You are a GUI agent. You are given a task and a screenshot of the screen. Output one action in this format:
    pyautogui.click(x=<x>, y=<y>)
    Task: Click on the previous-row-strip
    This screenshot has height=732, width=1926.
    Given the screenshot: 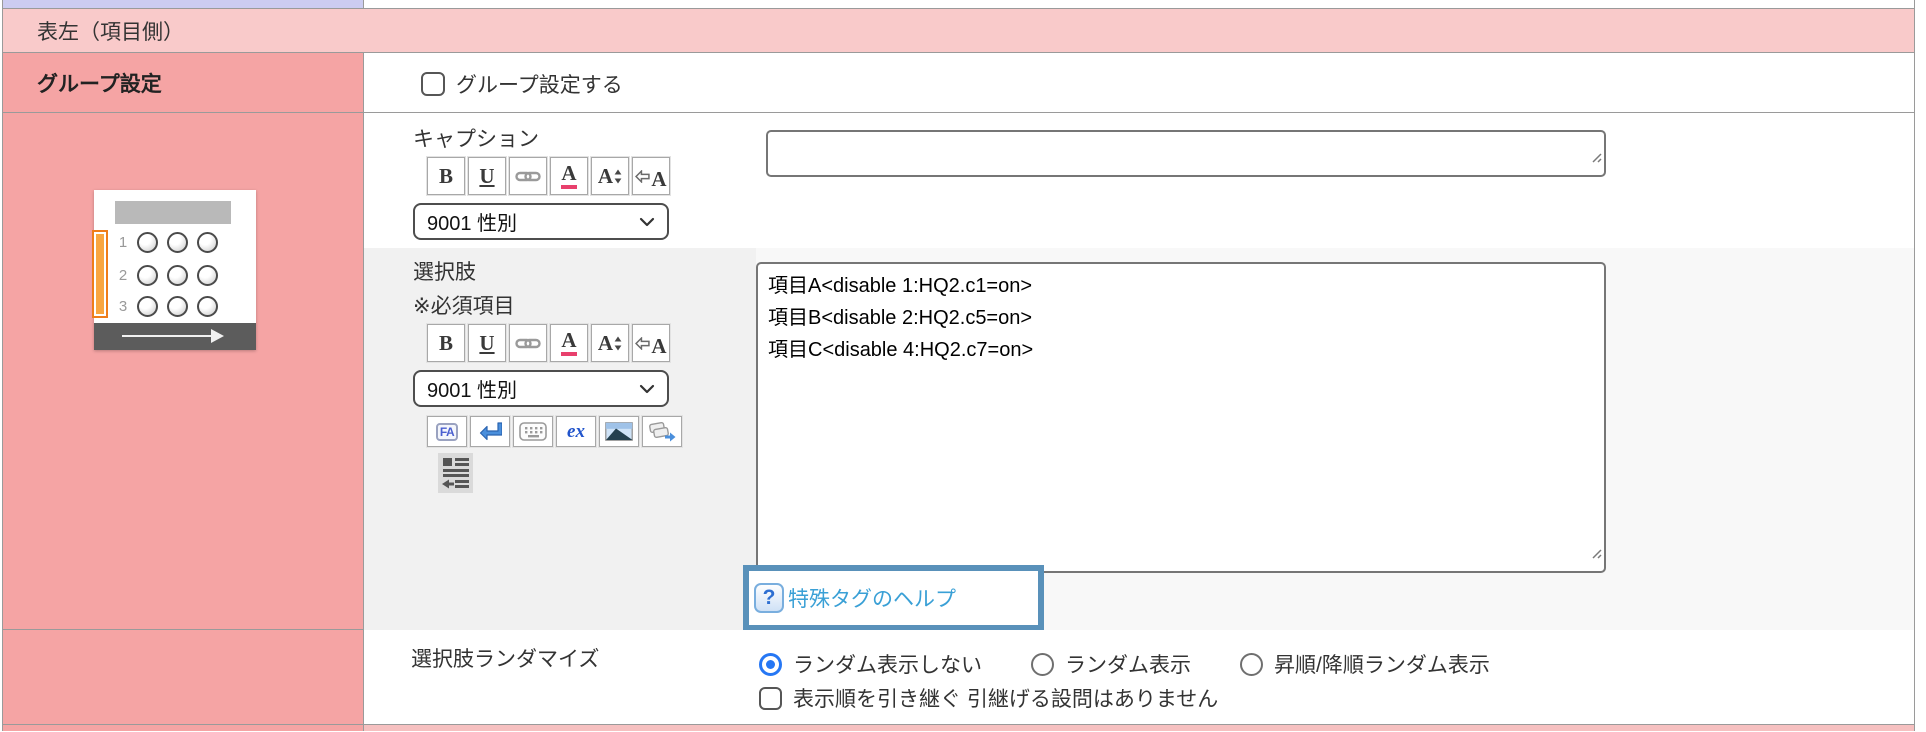 What is the action you would take?
    pyautogui.click(x=958, y=4)
    